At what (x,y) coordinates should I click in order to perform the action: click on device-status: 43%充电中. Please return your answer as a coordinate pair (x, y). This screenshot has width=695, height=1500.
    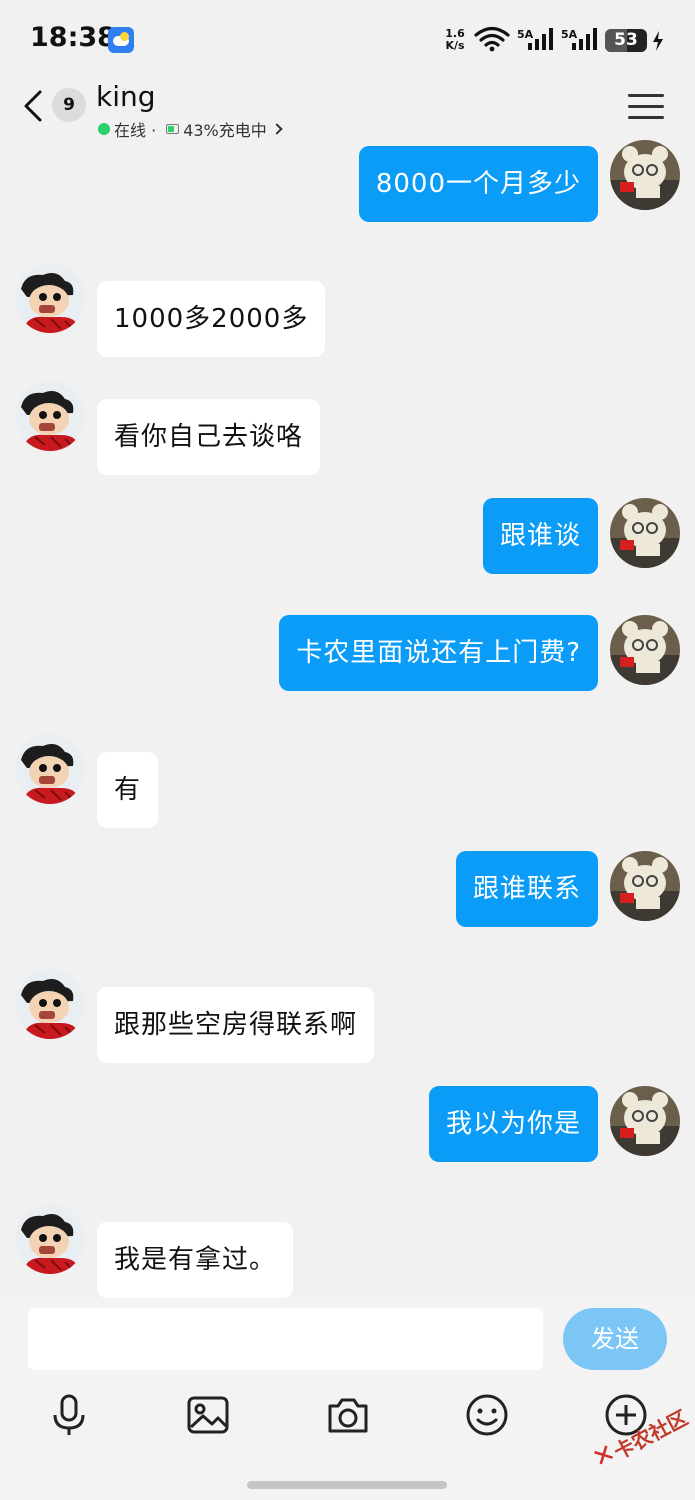
    Looking at the image, I should click on (225, 130).